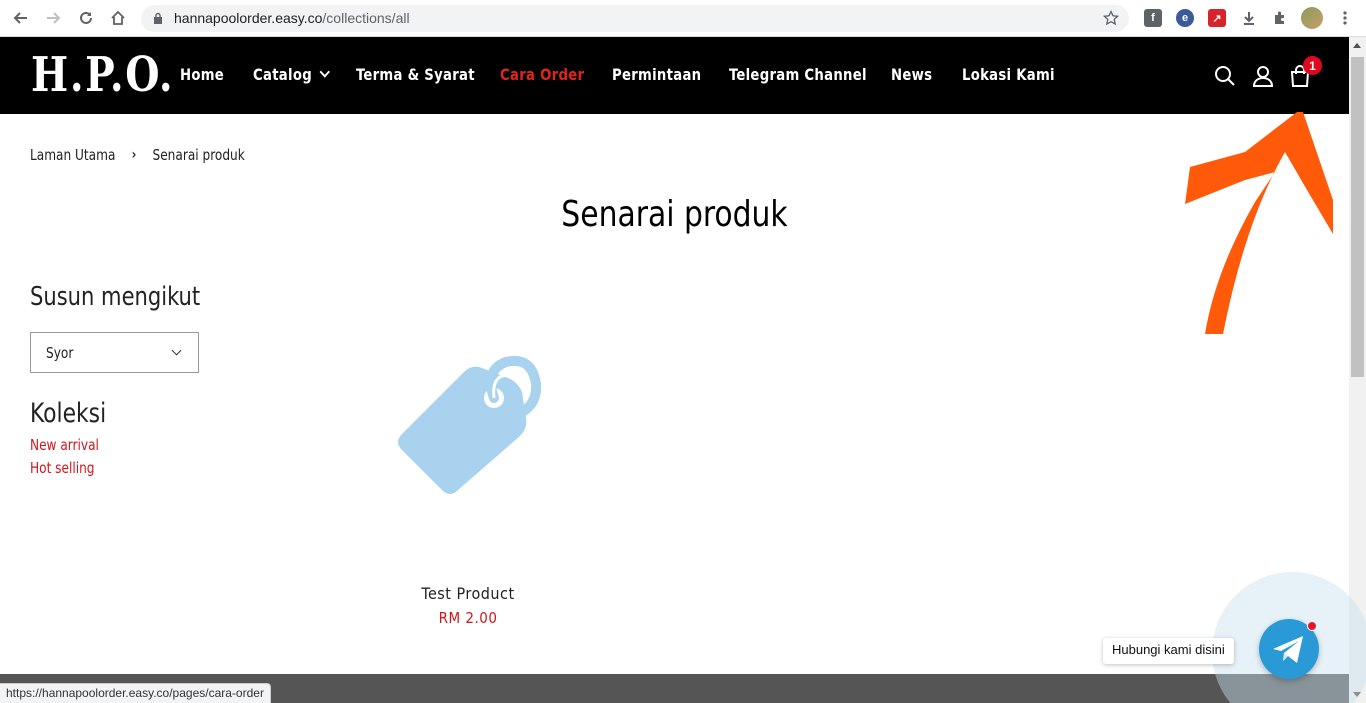 This screenshot has width=1366, height=703. Describe the element at coordinates (415, 74) in the screenshot. I see `nav-terma-syarat: Terma & Syarat` at that location.